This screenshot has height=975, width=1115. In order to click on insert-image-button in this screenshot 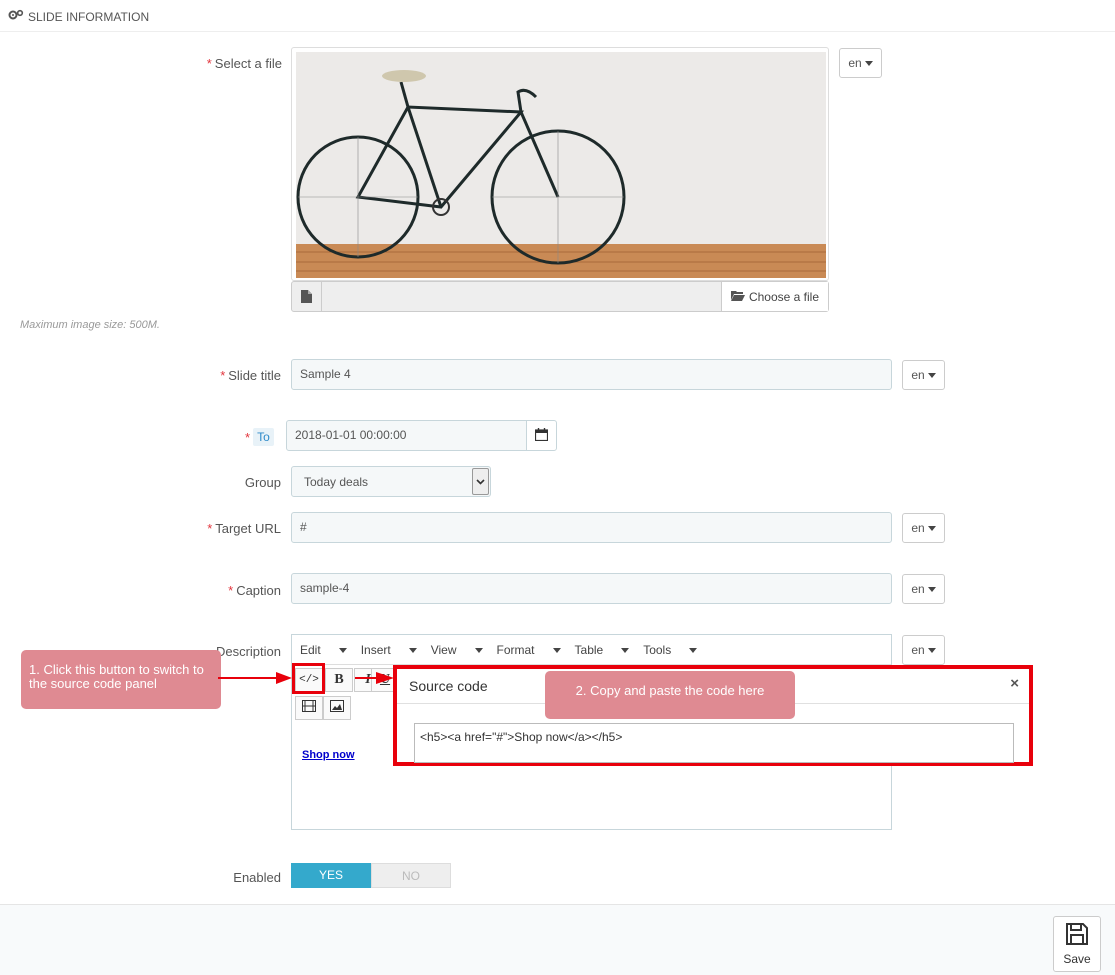, I will do `click(337, 708)`.